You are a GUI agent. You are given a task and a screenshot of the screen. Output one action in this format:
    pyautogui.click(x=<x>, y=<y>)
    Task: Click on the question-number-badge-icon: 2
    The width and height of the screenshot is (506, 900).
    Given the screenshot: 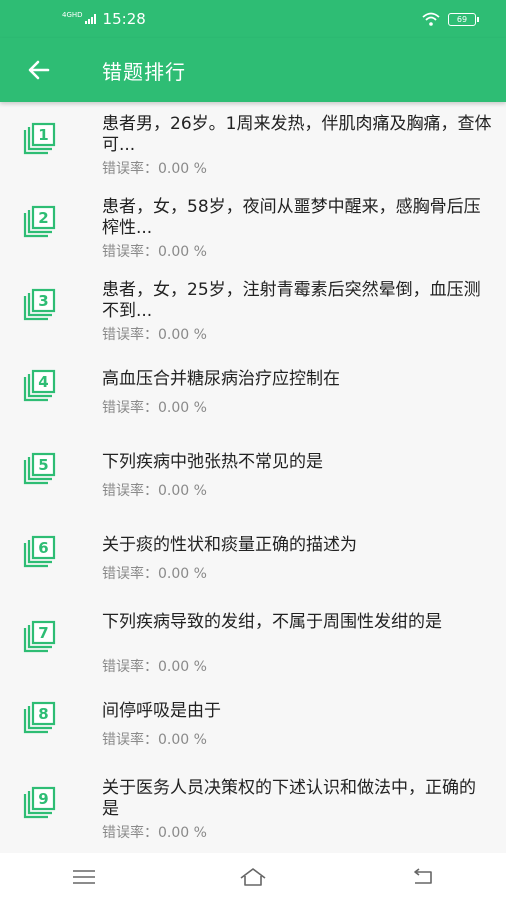 What is the action you would take?
    pyautogui.click(x=39, y=222)
    